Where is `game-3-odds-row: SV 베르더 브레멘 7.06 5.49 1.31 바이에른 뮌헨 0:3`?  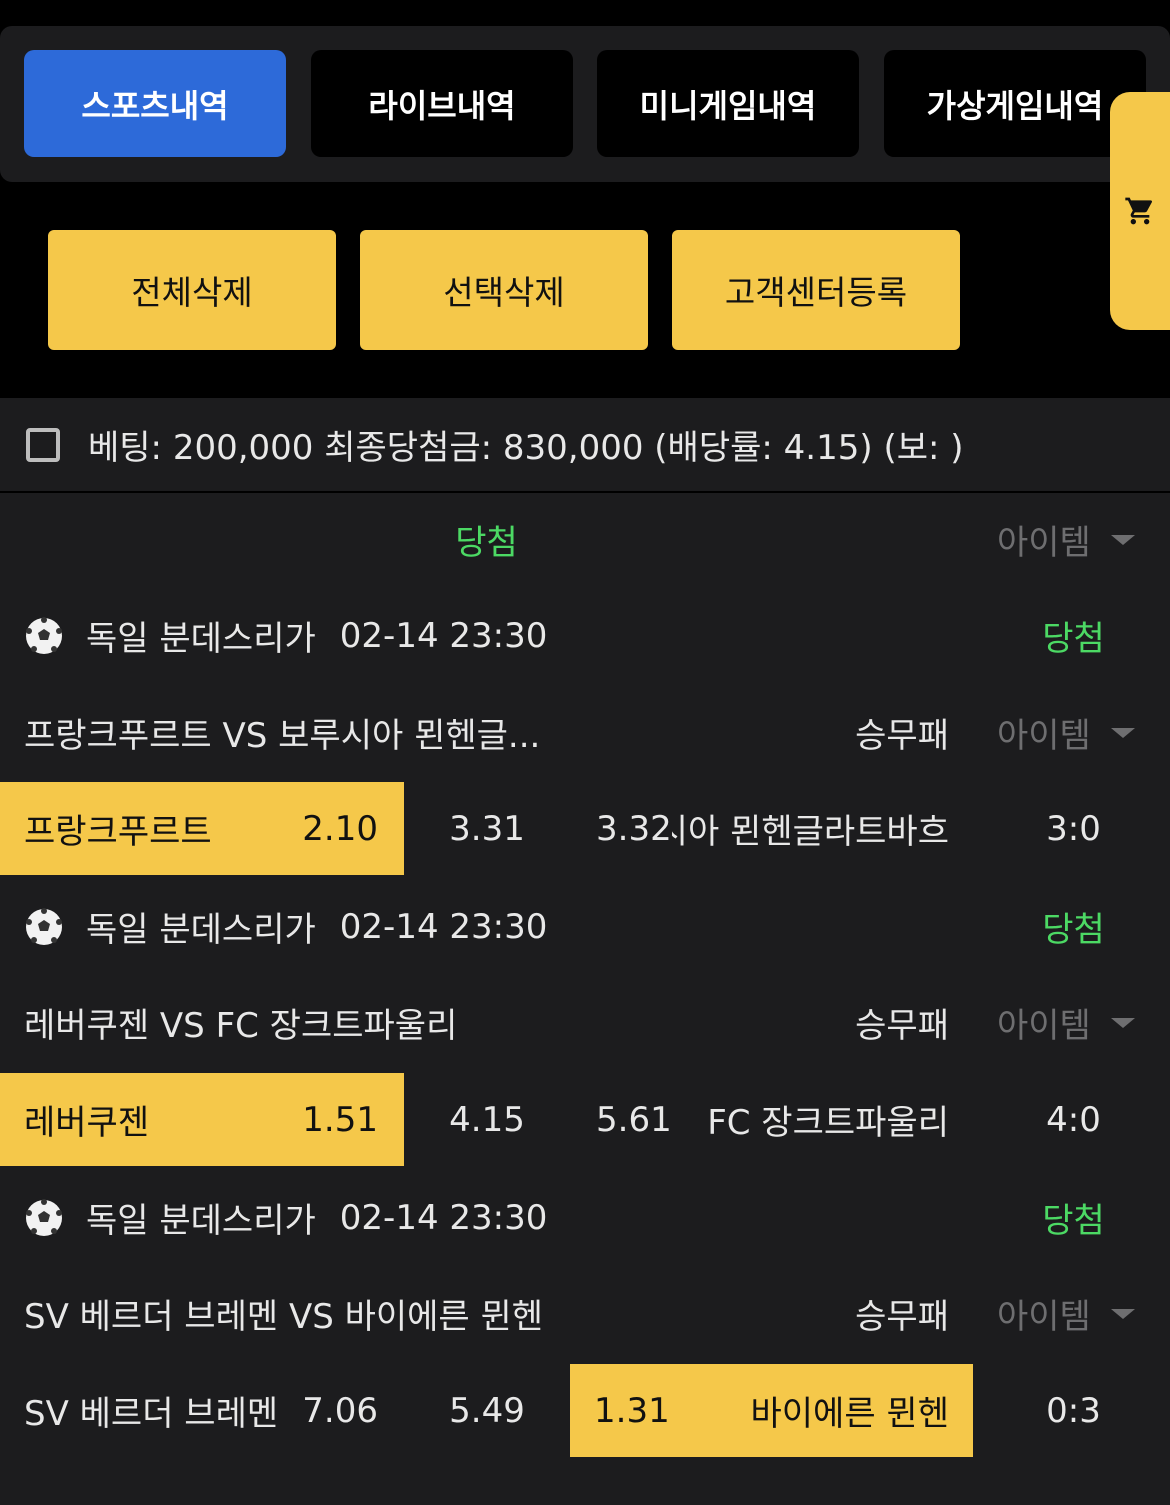
game-3-odds-row: SV 베르더 브레멘 7.06 5.49 1.31 바이에른 뮌헨 0:3 is located at coordinates (585, 1410).